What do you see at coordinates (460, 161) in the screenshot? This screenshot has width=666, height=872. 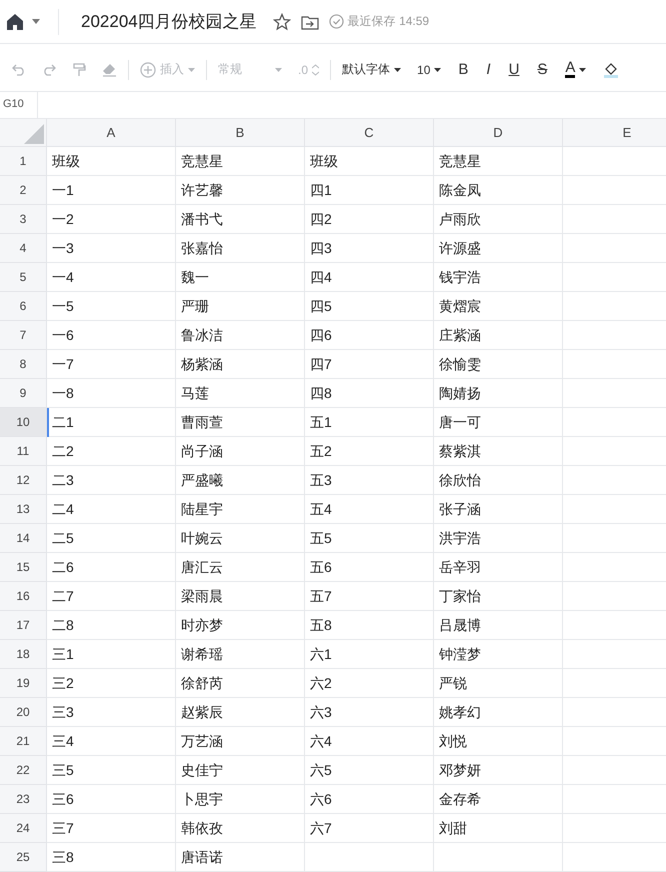 I see `table-cell: 竞慧星` at bounding box center [460, 161].